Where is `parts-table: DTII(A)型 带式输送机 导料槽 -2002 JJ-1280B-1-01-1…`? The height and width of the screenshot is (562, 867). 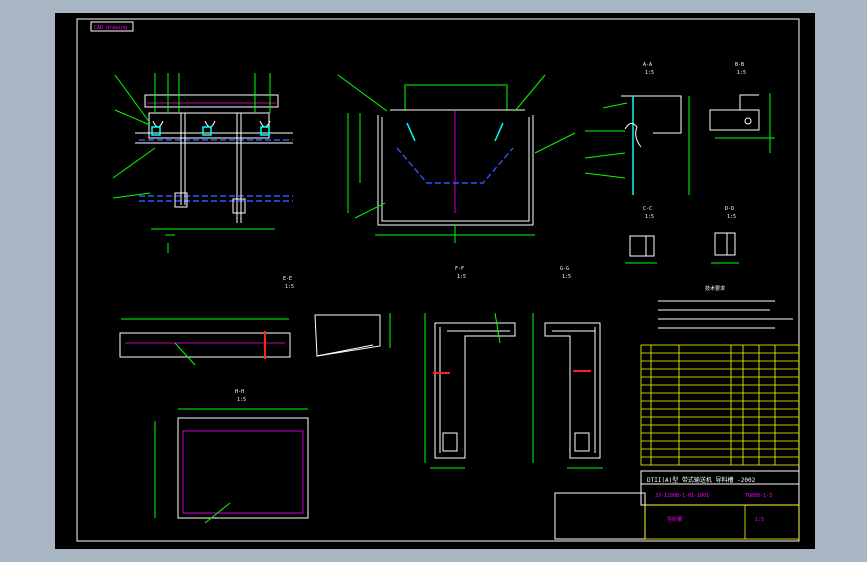
parts-table: DTII(A)型 带式输送机 导料槽 -2002 JJ-1280B-1-01-1… is located at coordinates (677, 442).